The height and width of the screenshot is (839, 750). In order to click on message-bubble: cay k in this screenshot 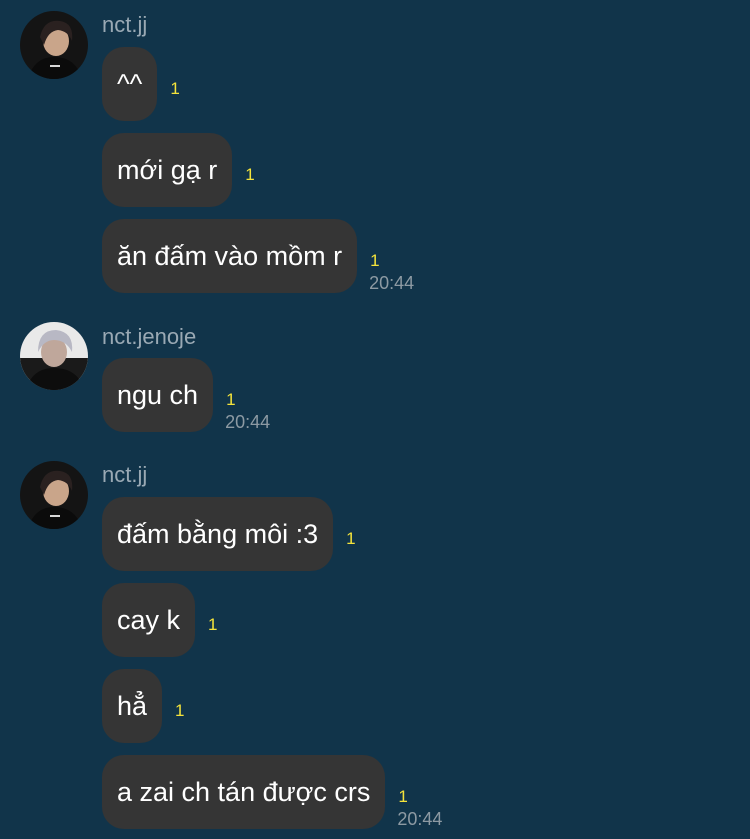, I will do `click(149, 620)`.